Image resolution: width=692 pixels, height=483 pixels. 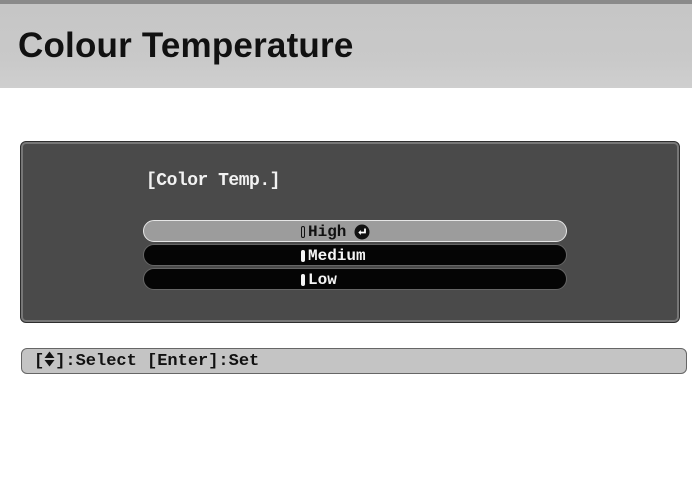 I want to click on enter-return-icon, so click(x=362, y=232).